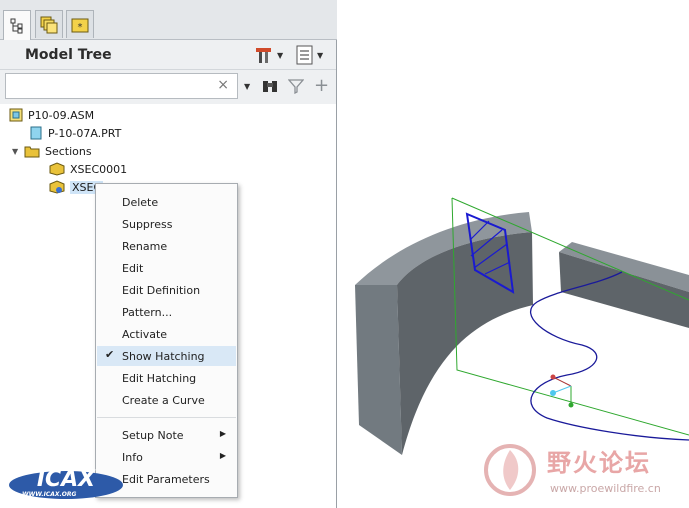  I want to click on menu-item-edit-definition: Edit Definition, so click(166, 290).